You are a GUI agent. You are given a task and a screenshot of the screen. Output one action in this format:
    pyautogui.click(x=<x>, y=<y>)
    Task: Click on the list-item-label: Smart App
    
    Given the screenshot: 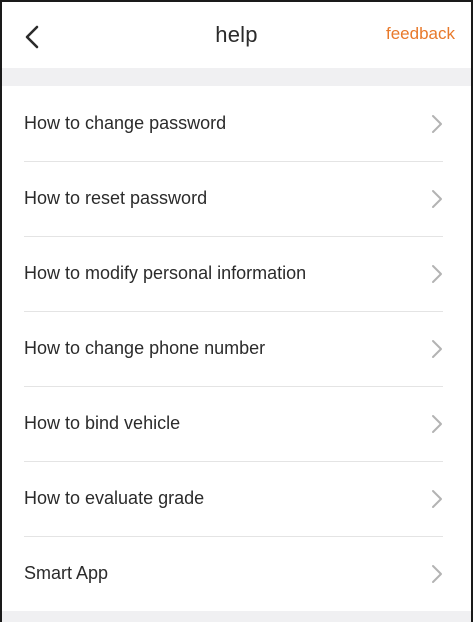 What is the action you would take?
    pyautogui.click(x=66, y=573)
    